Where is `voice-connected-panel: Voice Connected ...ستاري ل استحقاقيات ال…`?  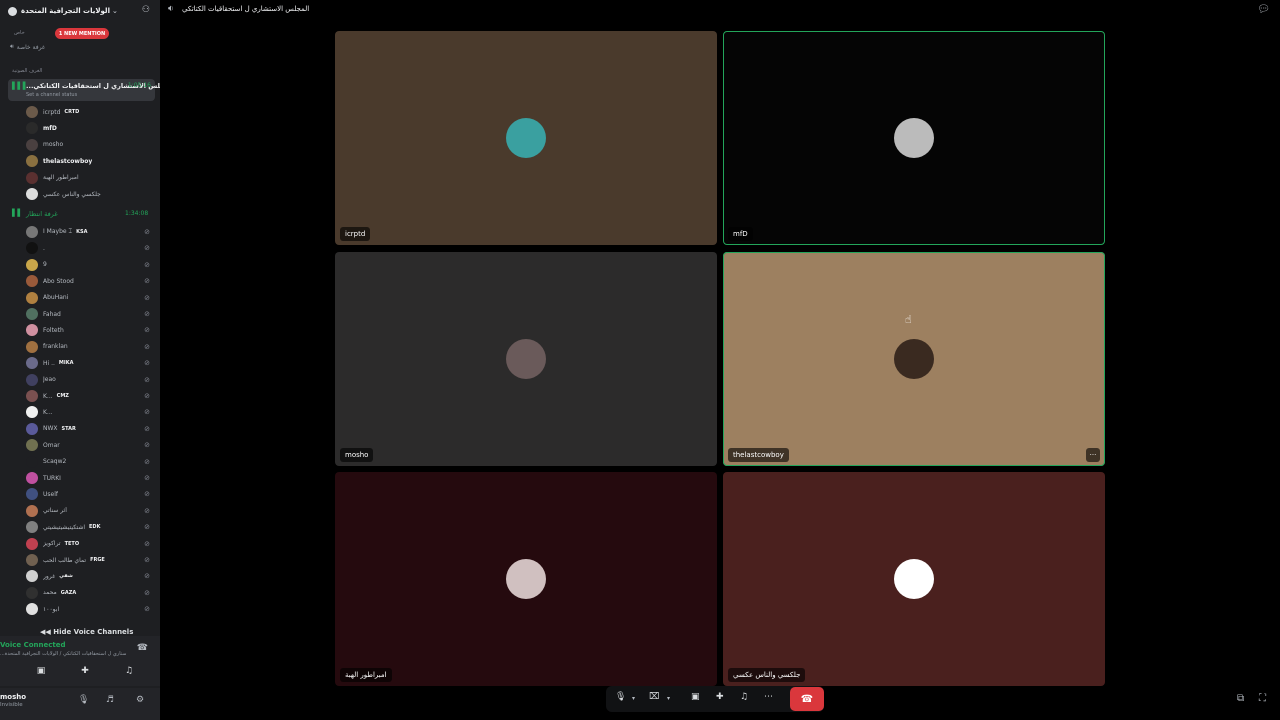 voice-connected-panel: Voice Connected ...ستاري ل استحقاقيات ال… is located at coordinates (80, 661).